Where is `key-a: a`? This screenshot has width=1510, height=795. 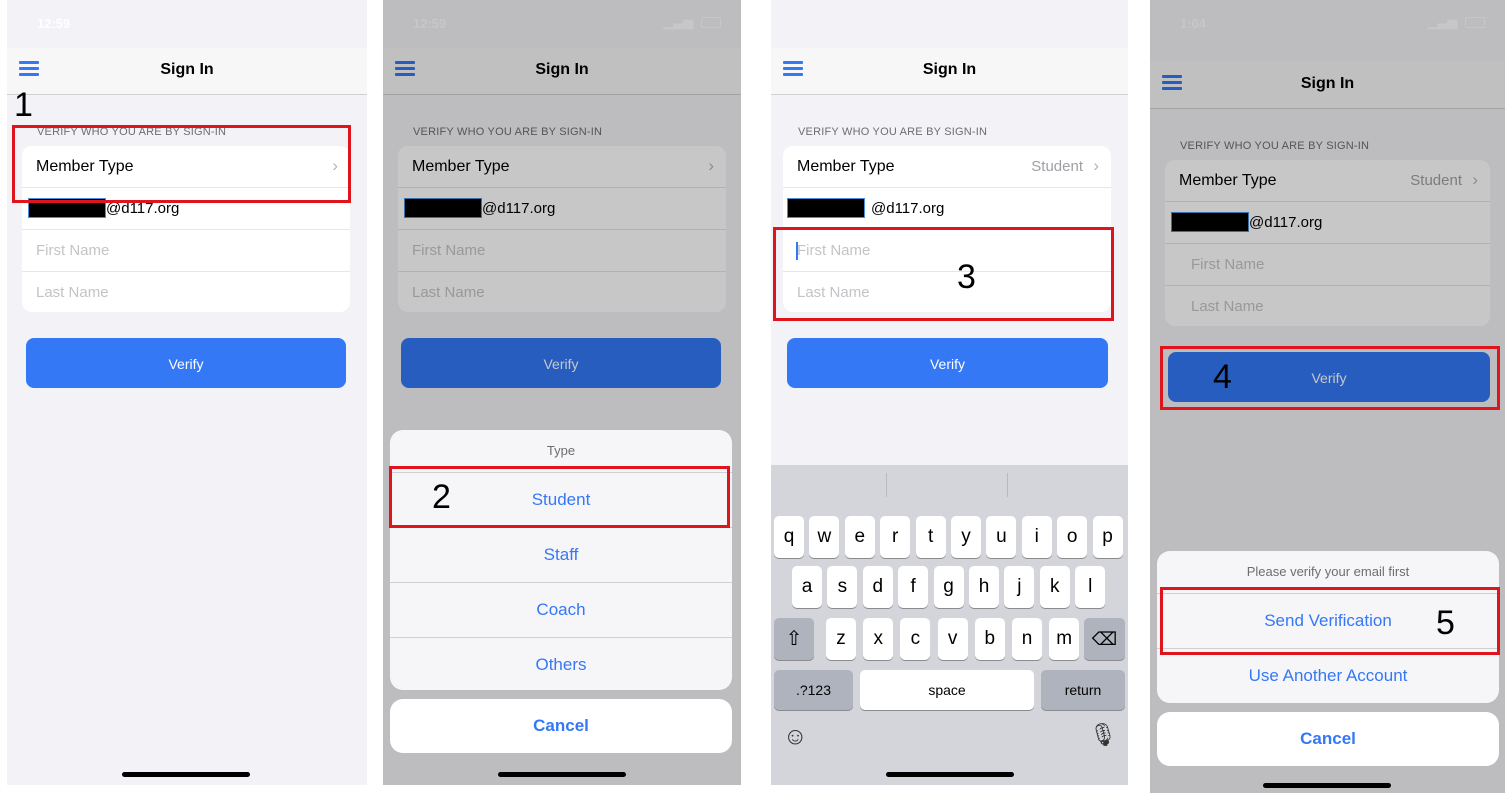 key-a: a is located at coordinates (807, 587).